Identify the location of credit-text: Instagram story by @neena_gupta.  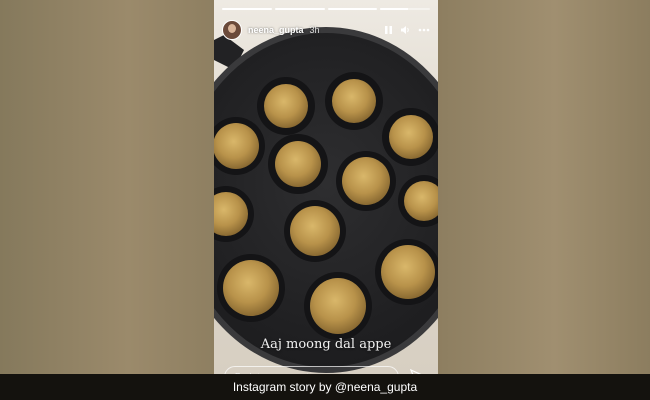
(325, 387).